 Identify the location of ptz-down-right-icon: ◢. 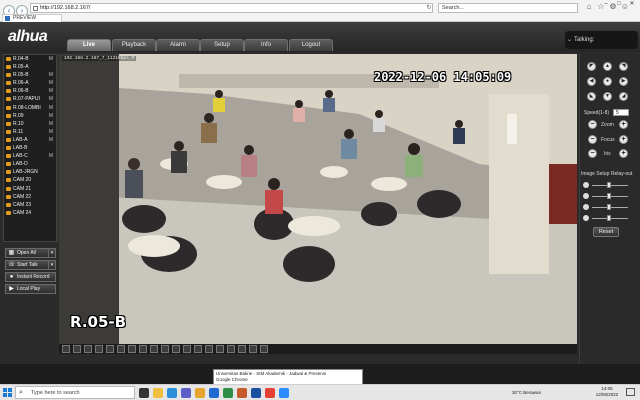
(623, 96).